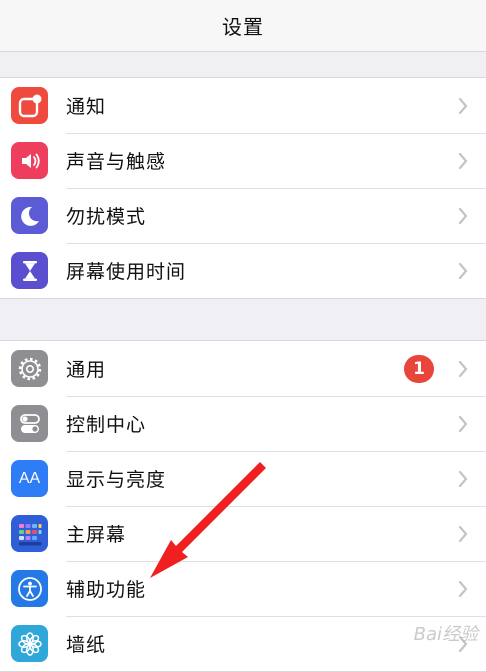 The height and width of the screenshot is (672, 486). What do you see at coordinates (29, 270) in the screenshot?
I see `hourglass-icon` at bounding box center [29, 270].